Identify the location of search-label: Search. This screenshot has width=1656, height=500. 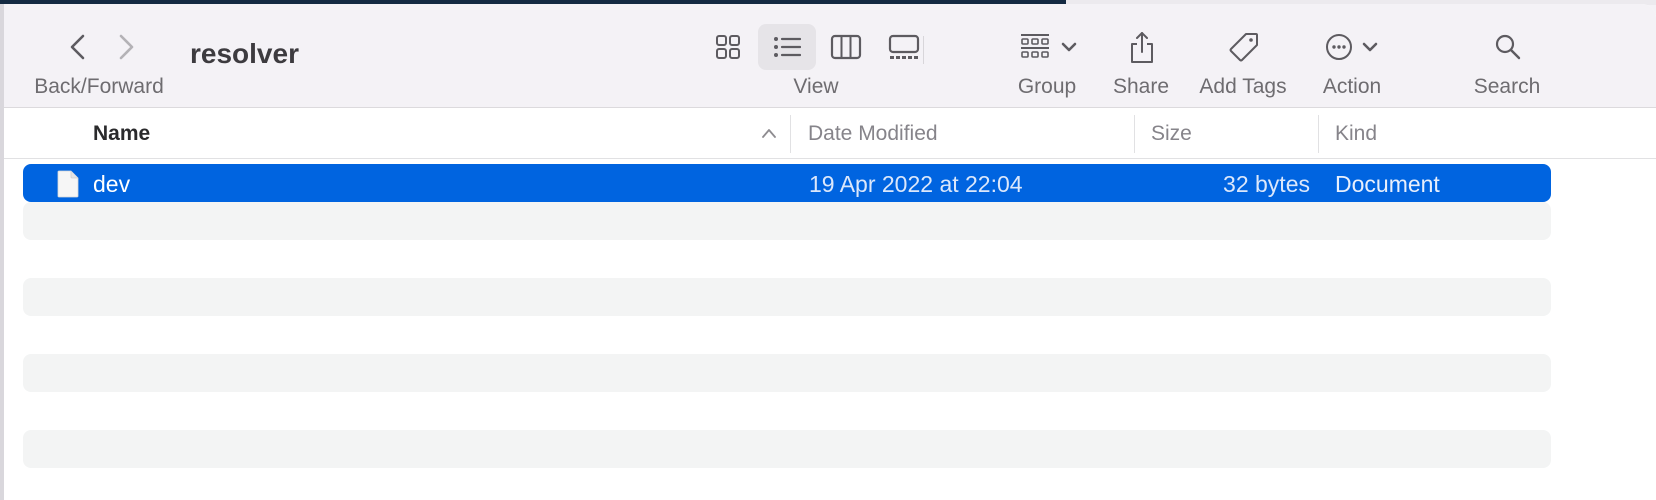
(1507, 86).